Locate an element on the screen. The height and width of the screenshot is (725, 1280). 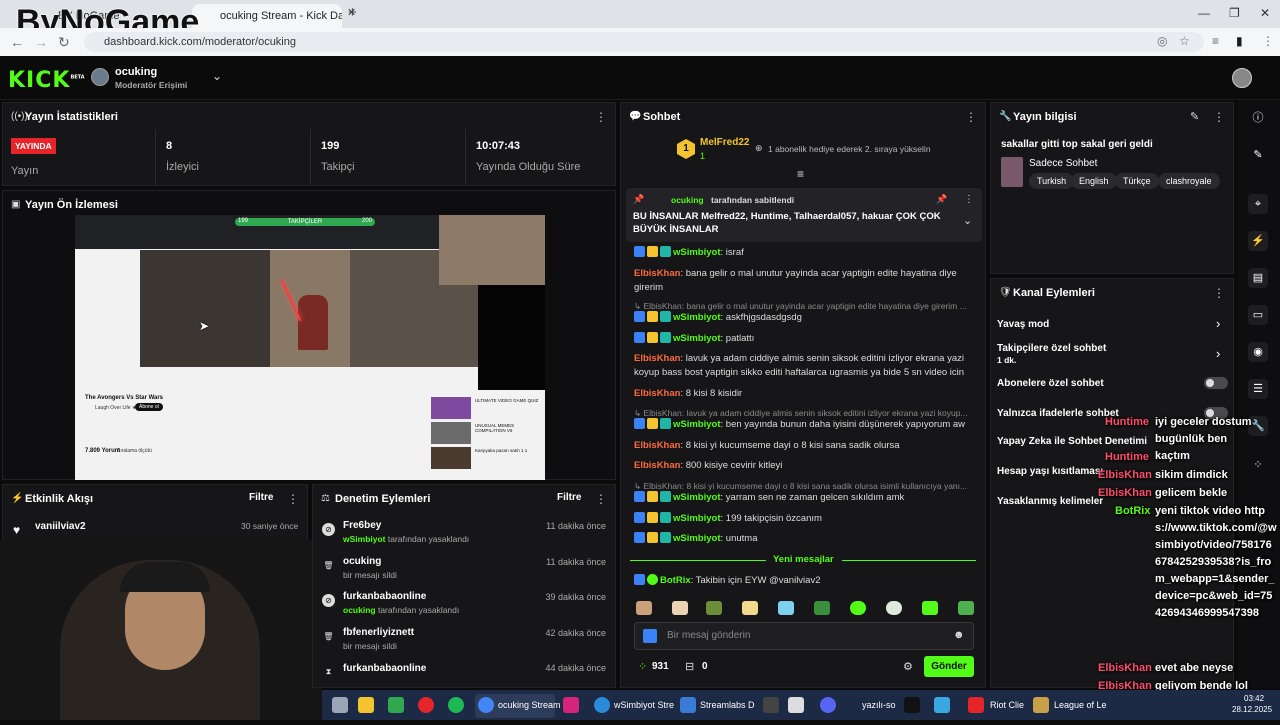
emoji-icon: ☻ is located at coordinates (959, 635).